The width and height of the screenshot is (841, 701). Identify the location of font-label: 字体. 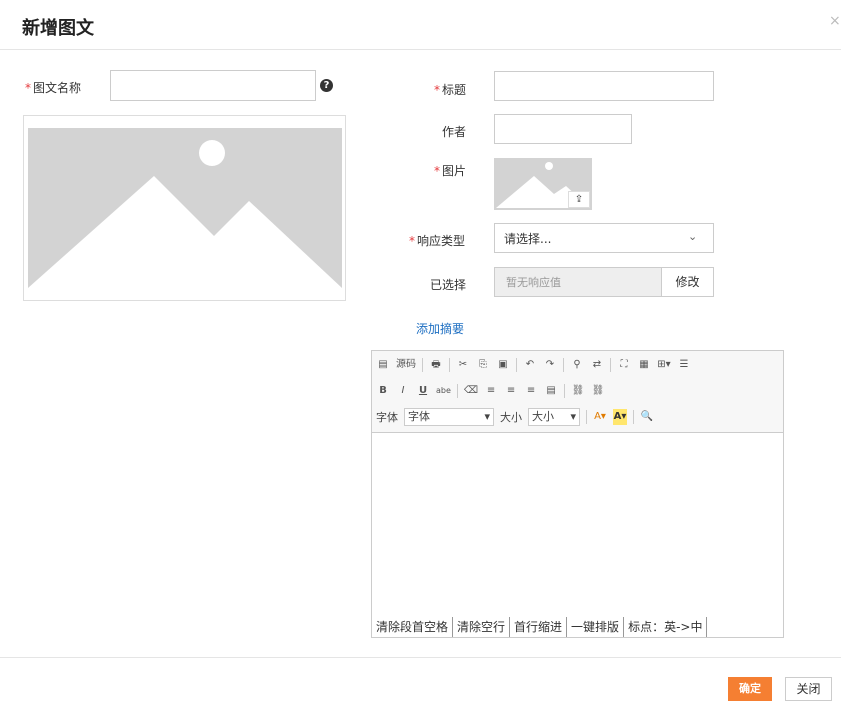
(387, 417).